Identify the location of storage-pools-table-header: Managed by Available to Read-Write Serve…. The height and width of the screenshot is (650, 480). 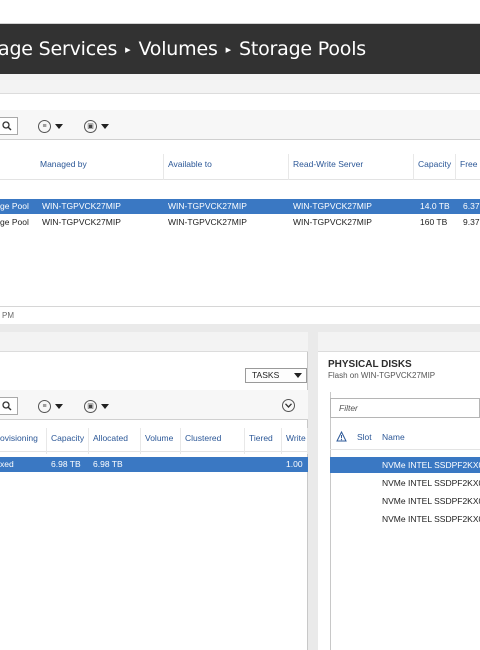
(240, 167).